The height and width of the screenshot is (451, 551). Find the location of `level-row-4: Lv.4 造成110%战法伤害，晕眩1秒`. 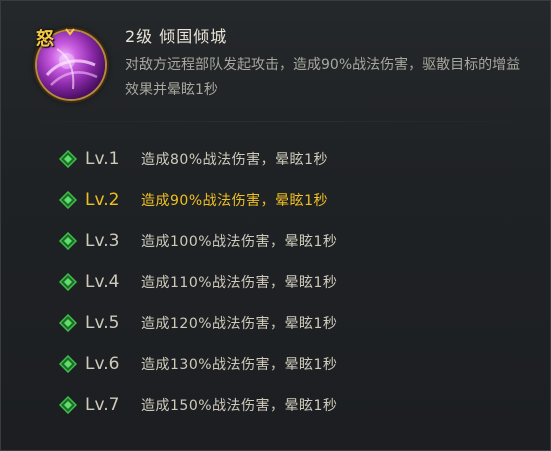

level-row-4: Lv.4 造成110%战法伤害，晕眩1秒 is located at coordinates (198, 281).